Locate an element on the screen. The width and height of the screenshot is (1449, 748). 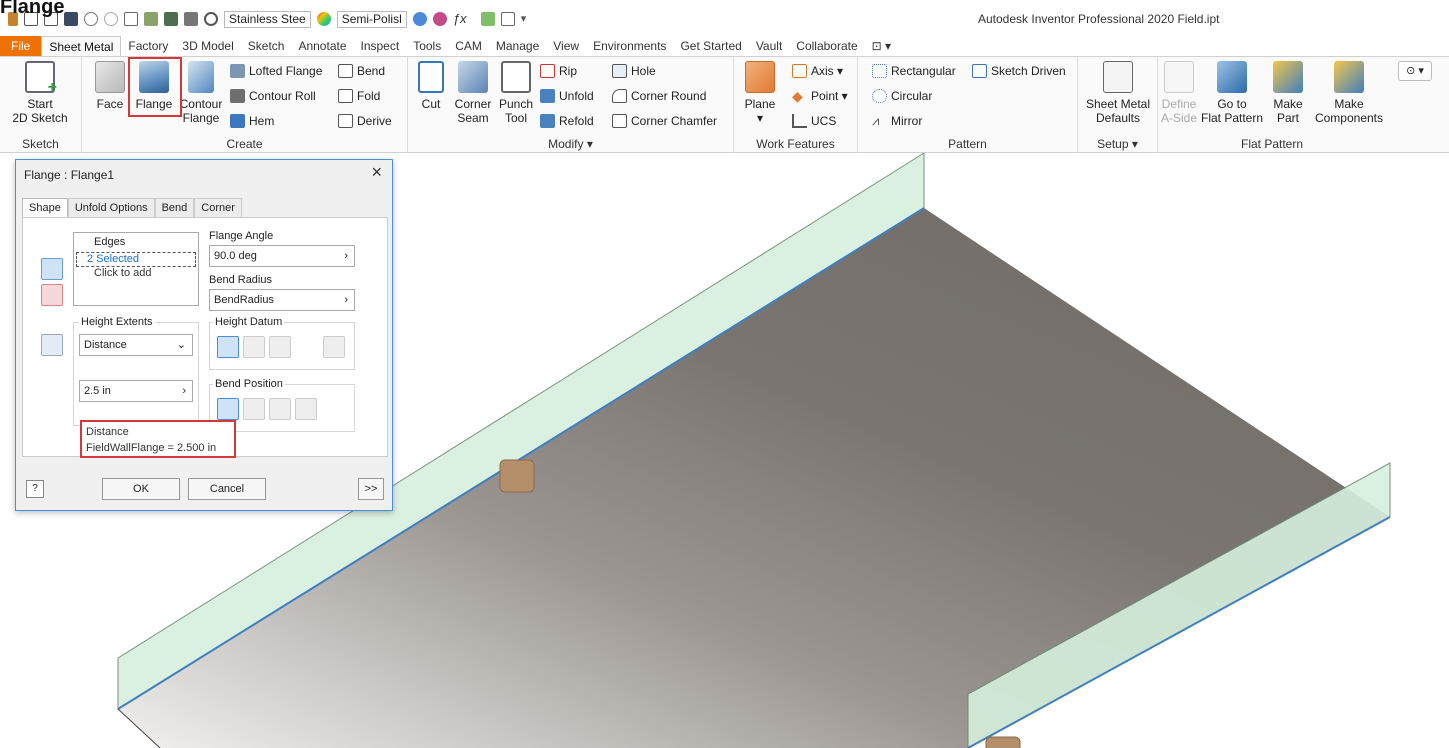
tab-factory: Factory is located at coordinates (148, 46).